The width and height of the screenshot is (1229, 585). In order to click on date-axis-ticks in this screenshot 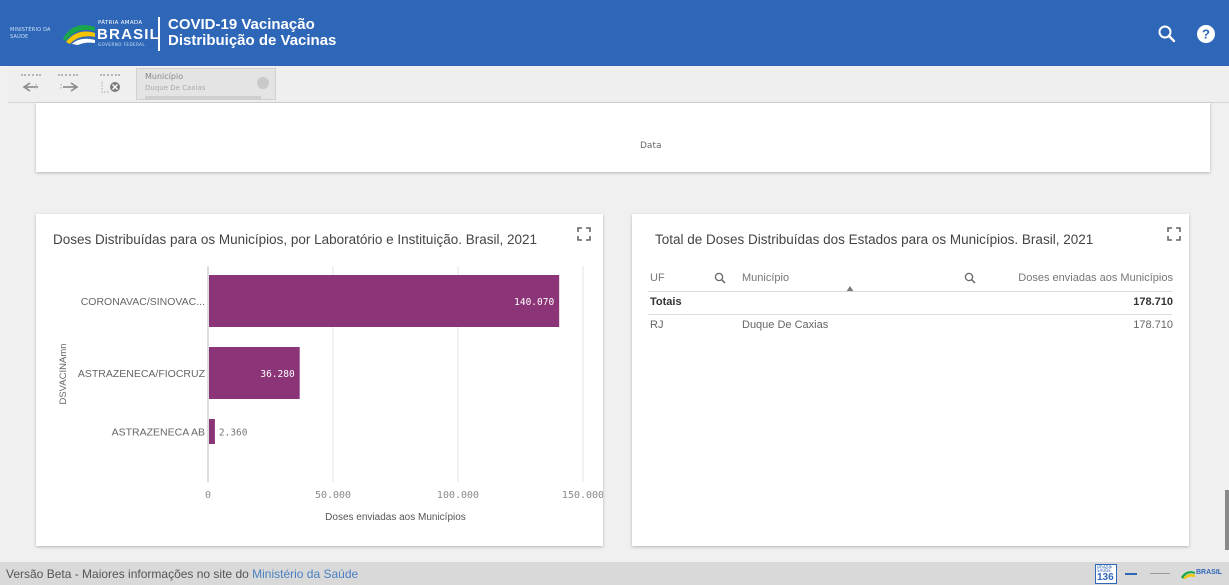, I will do `click(623, 123)`.